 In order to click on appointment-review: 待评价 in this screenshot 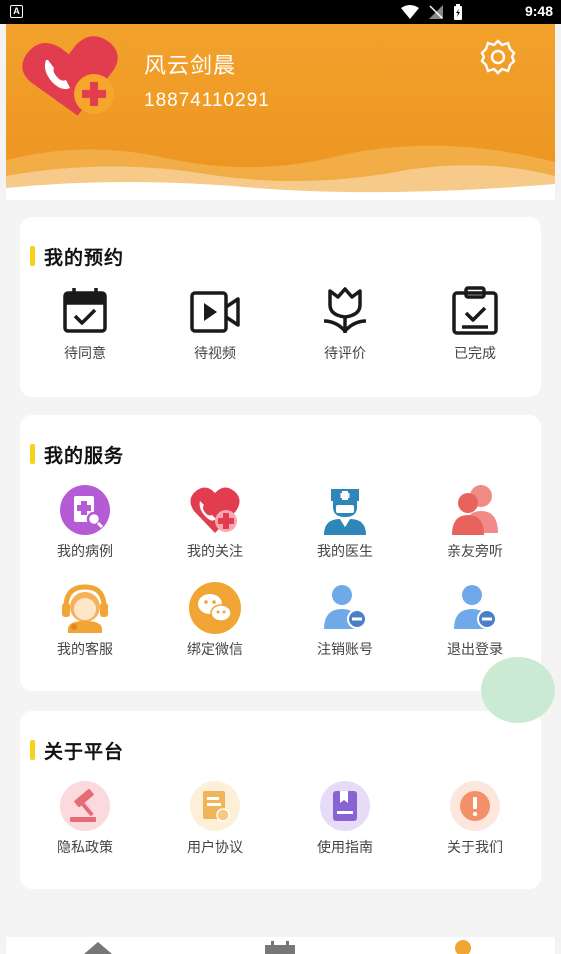, I will do `click(345, 330)`.